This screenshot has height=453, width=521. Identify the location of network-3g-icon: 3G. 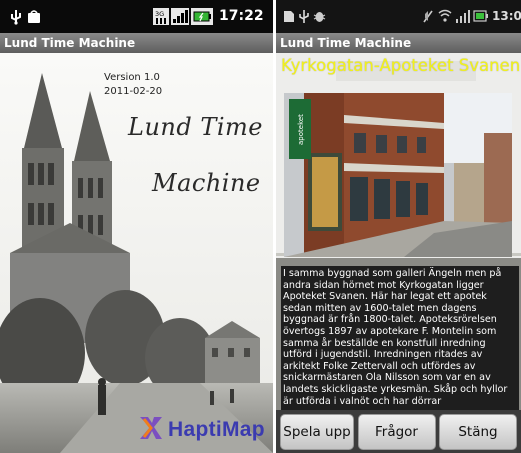
(161, 16).